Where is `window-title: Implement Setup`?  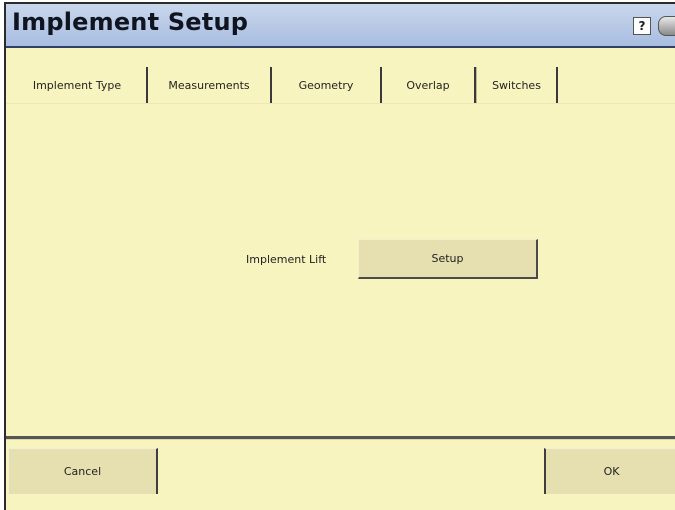
window-title: Implement Setup is located at coordinates (130, 22).